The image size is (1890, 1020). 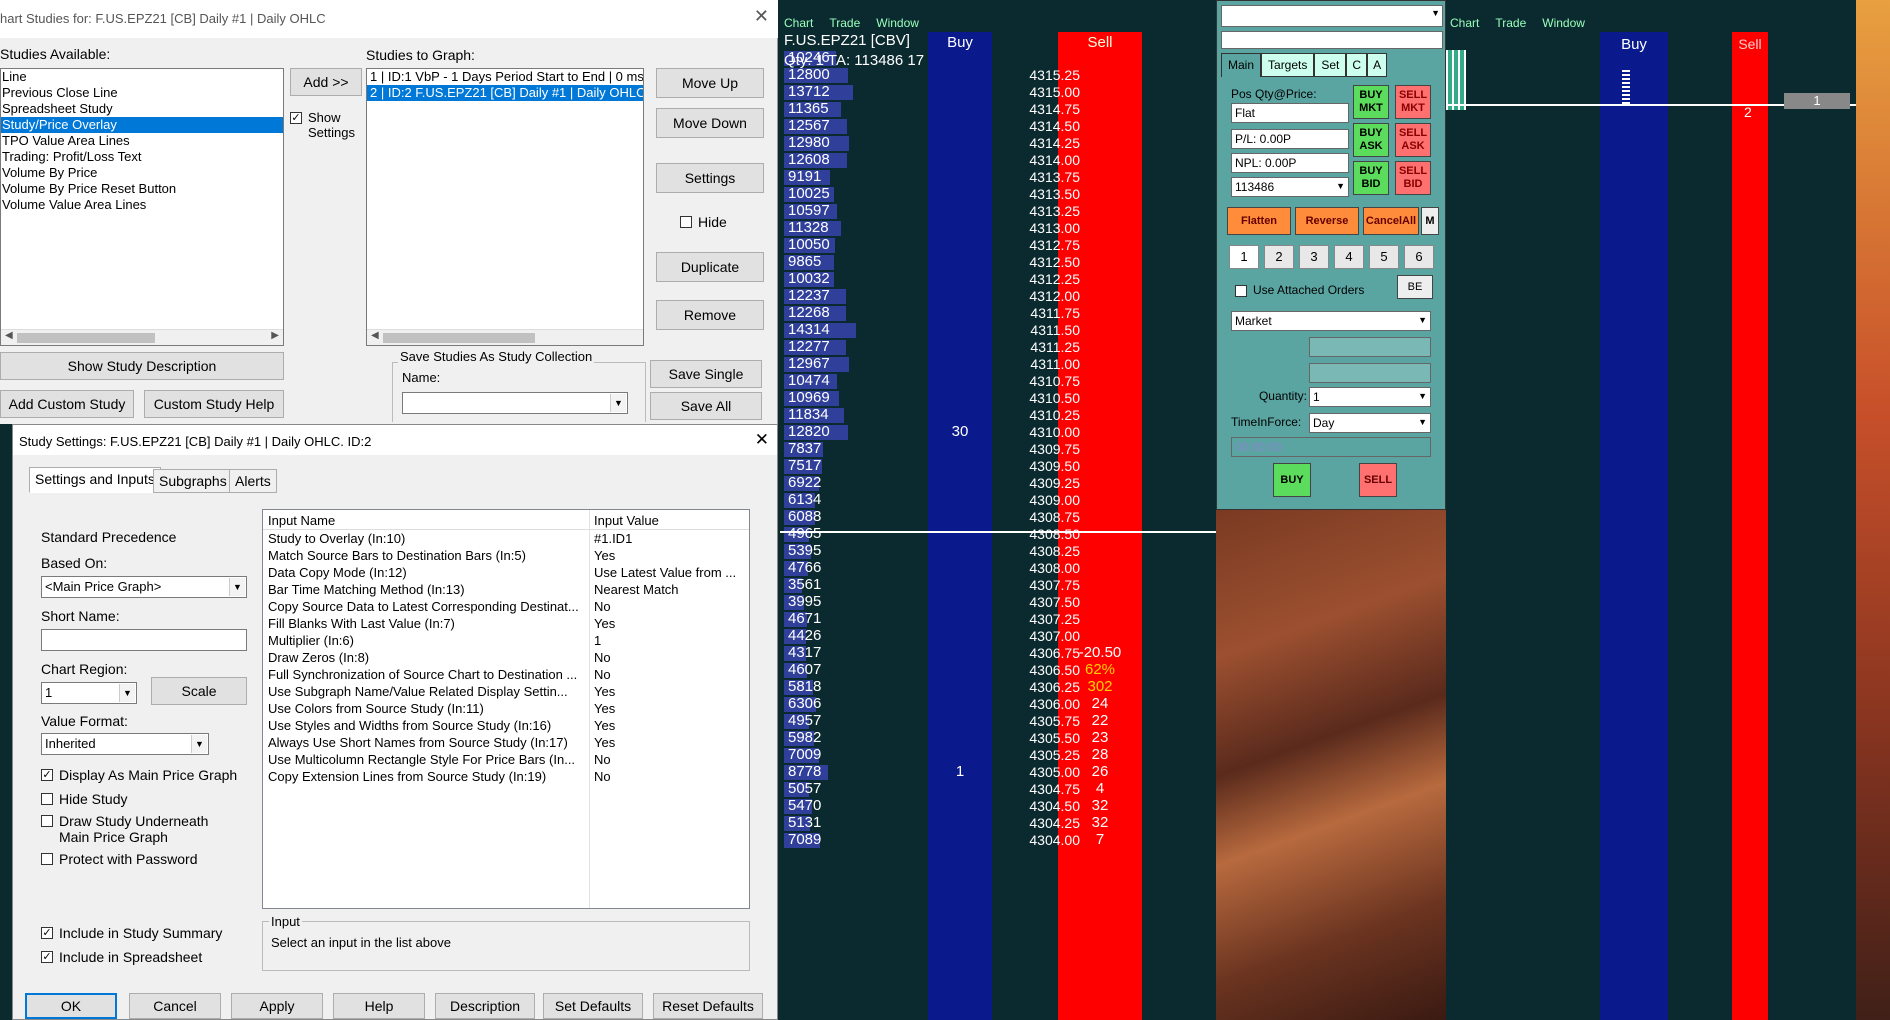 I want to click on input-row: Use Colors from Source Study (In:11) Yes, so click(x=506, y=709).